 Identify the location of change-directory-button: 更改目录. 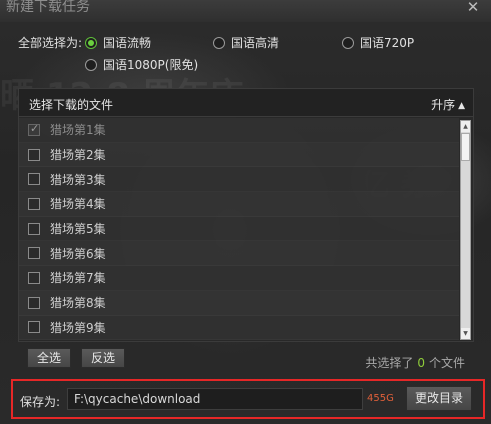
(439, 398).